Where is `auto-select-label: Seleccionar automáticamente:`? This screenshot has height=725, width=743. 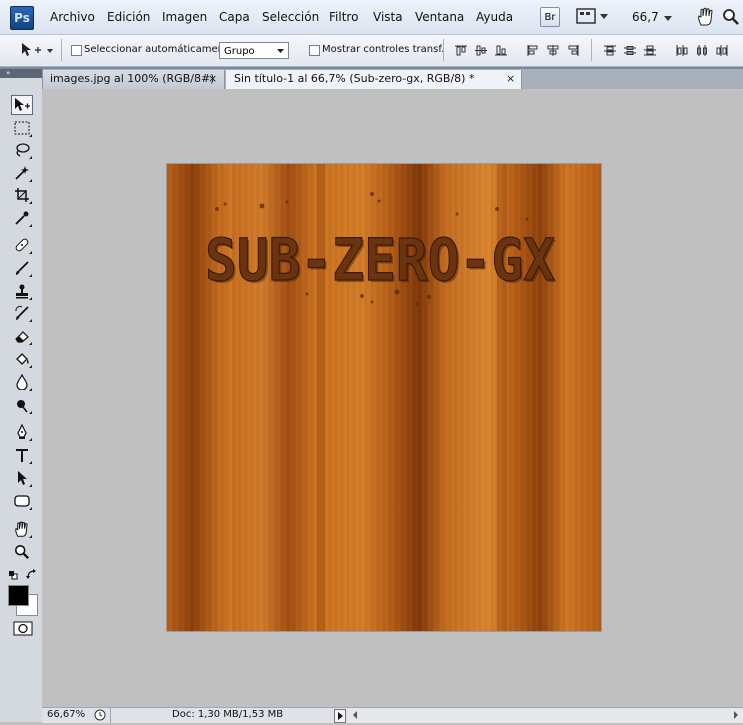
auto-select-label: Seleccionar automáticamente: is located at coordinates (161, 49).